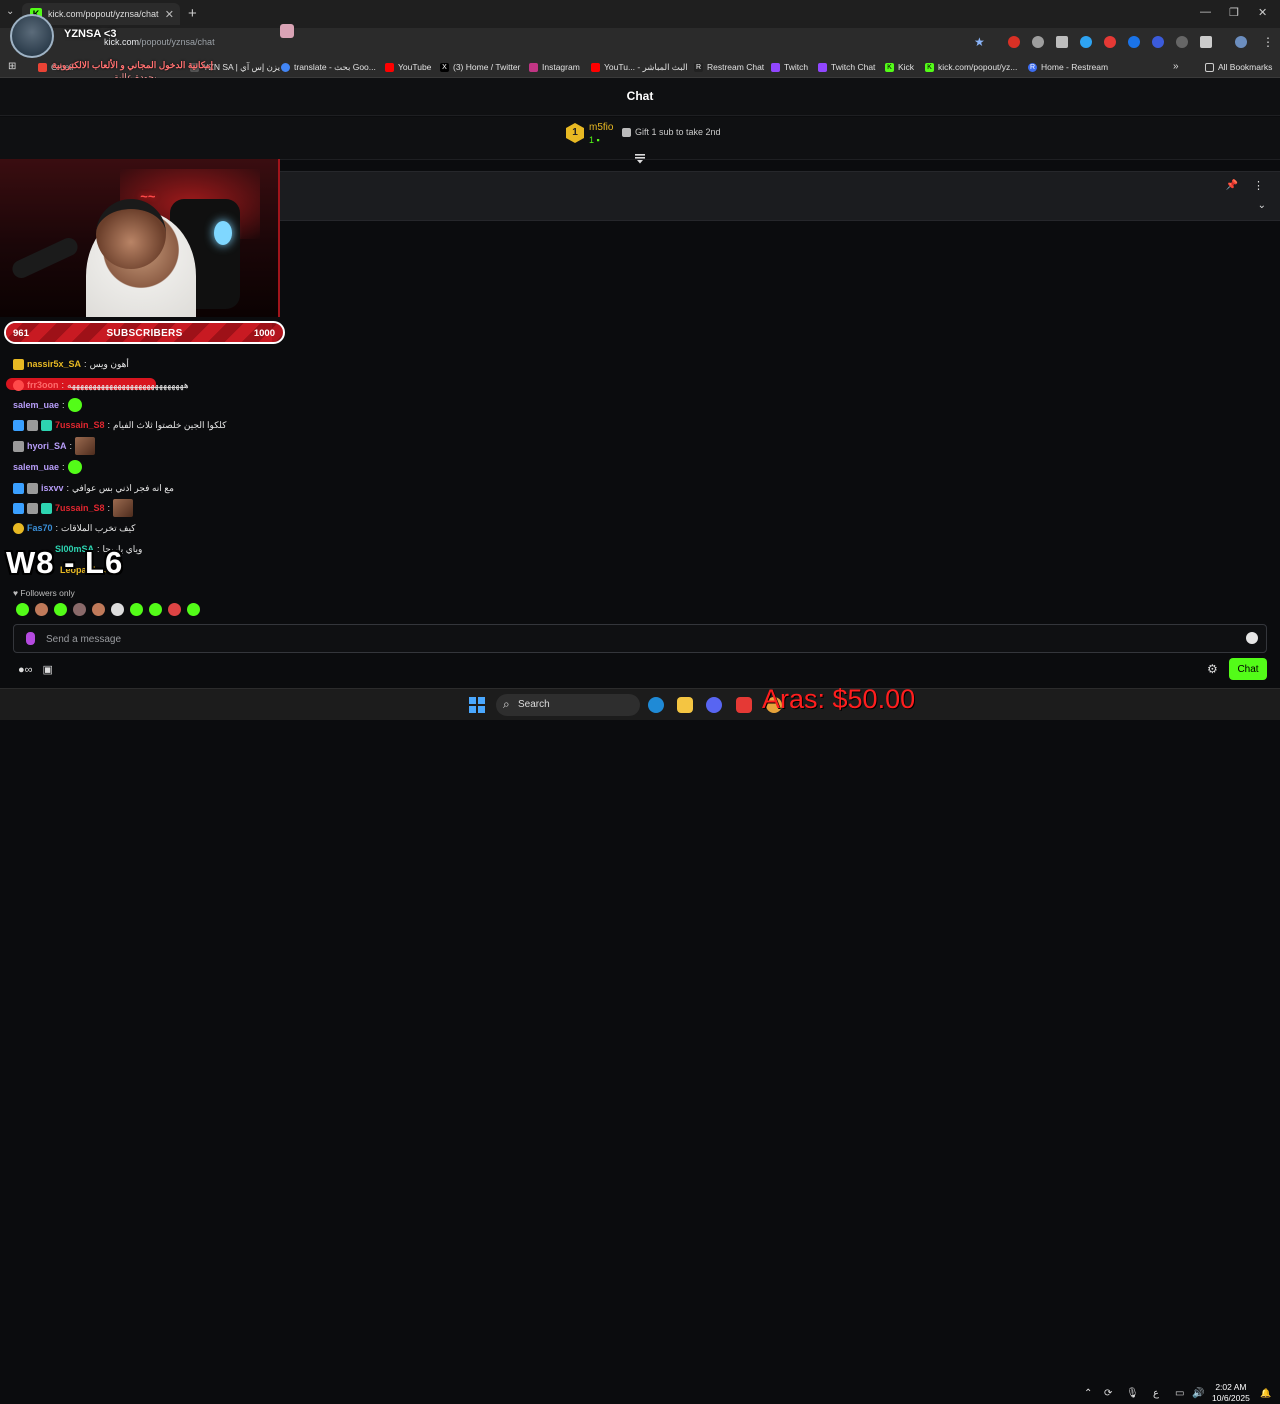 The height and width of the screenshot is (1404, 1280). Describe the element at coordinates (979, 42) in the screenshot. I see `bookmark-star-icon: ★` at that location.